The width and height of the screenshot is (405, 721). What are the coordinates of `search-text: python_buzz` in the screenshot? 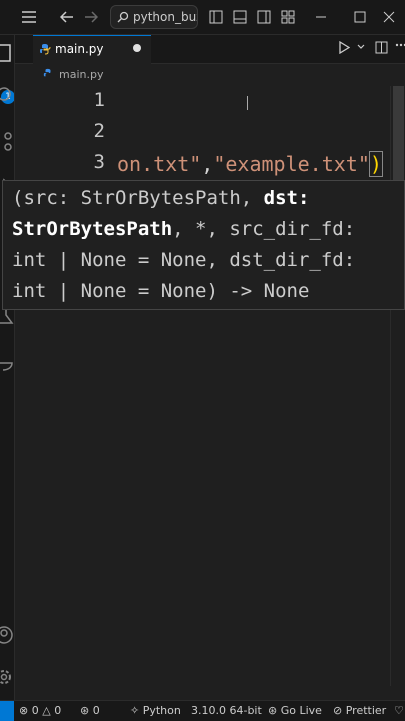 It's located at (165, 17).